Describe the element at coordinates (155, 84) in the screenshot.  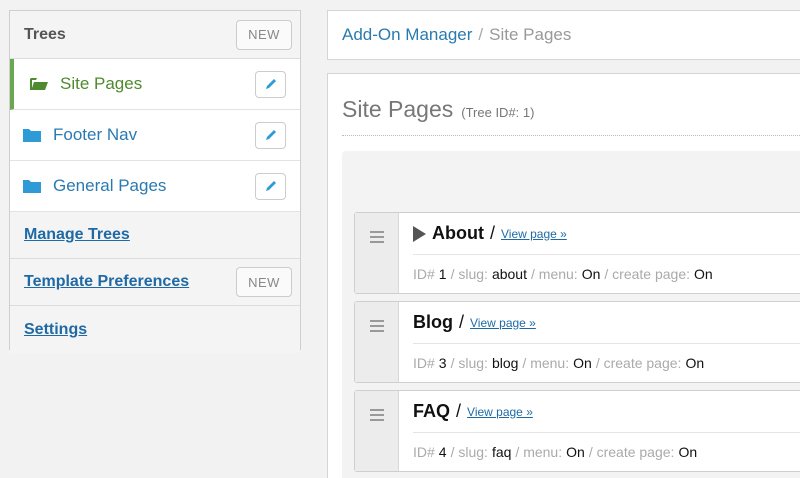
I see `tree-item-site-pages: Site Pages` at that location.